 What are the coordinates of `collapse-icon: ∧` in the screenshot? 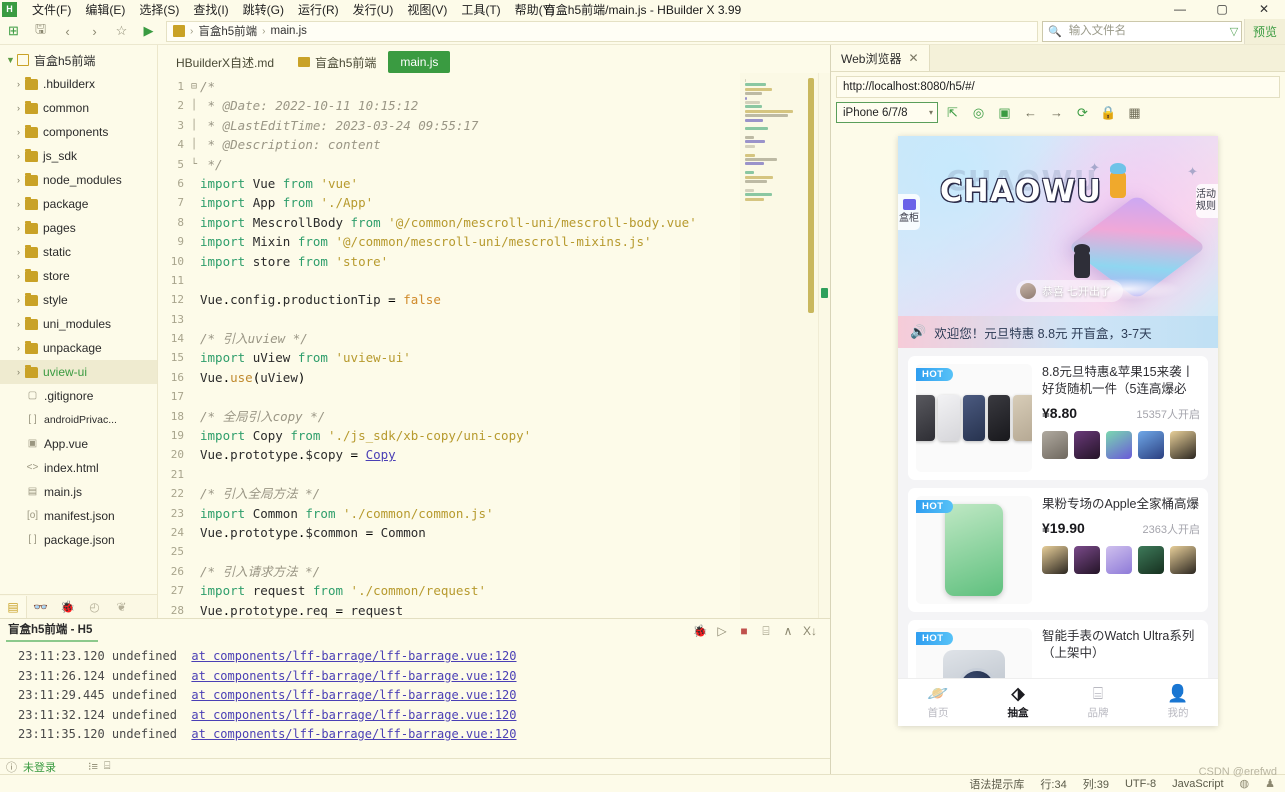 It's located at (788, 631).